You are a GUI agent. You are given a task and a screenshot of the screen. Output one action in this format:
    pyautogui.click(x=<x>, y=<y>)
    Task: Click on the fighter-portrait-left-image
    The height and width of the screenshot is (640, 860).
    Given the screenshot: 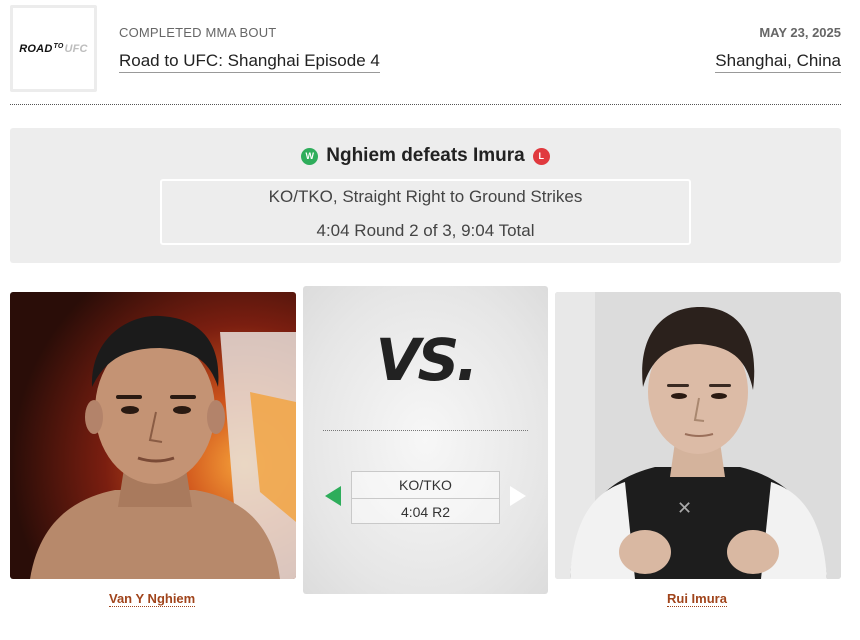 What is the action you would take?
    pyautogui.click(x=163, y=447)
    